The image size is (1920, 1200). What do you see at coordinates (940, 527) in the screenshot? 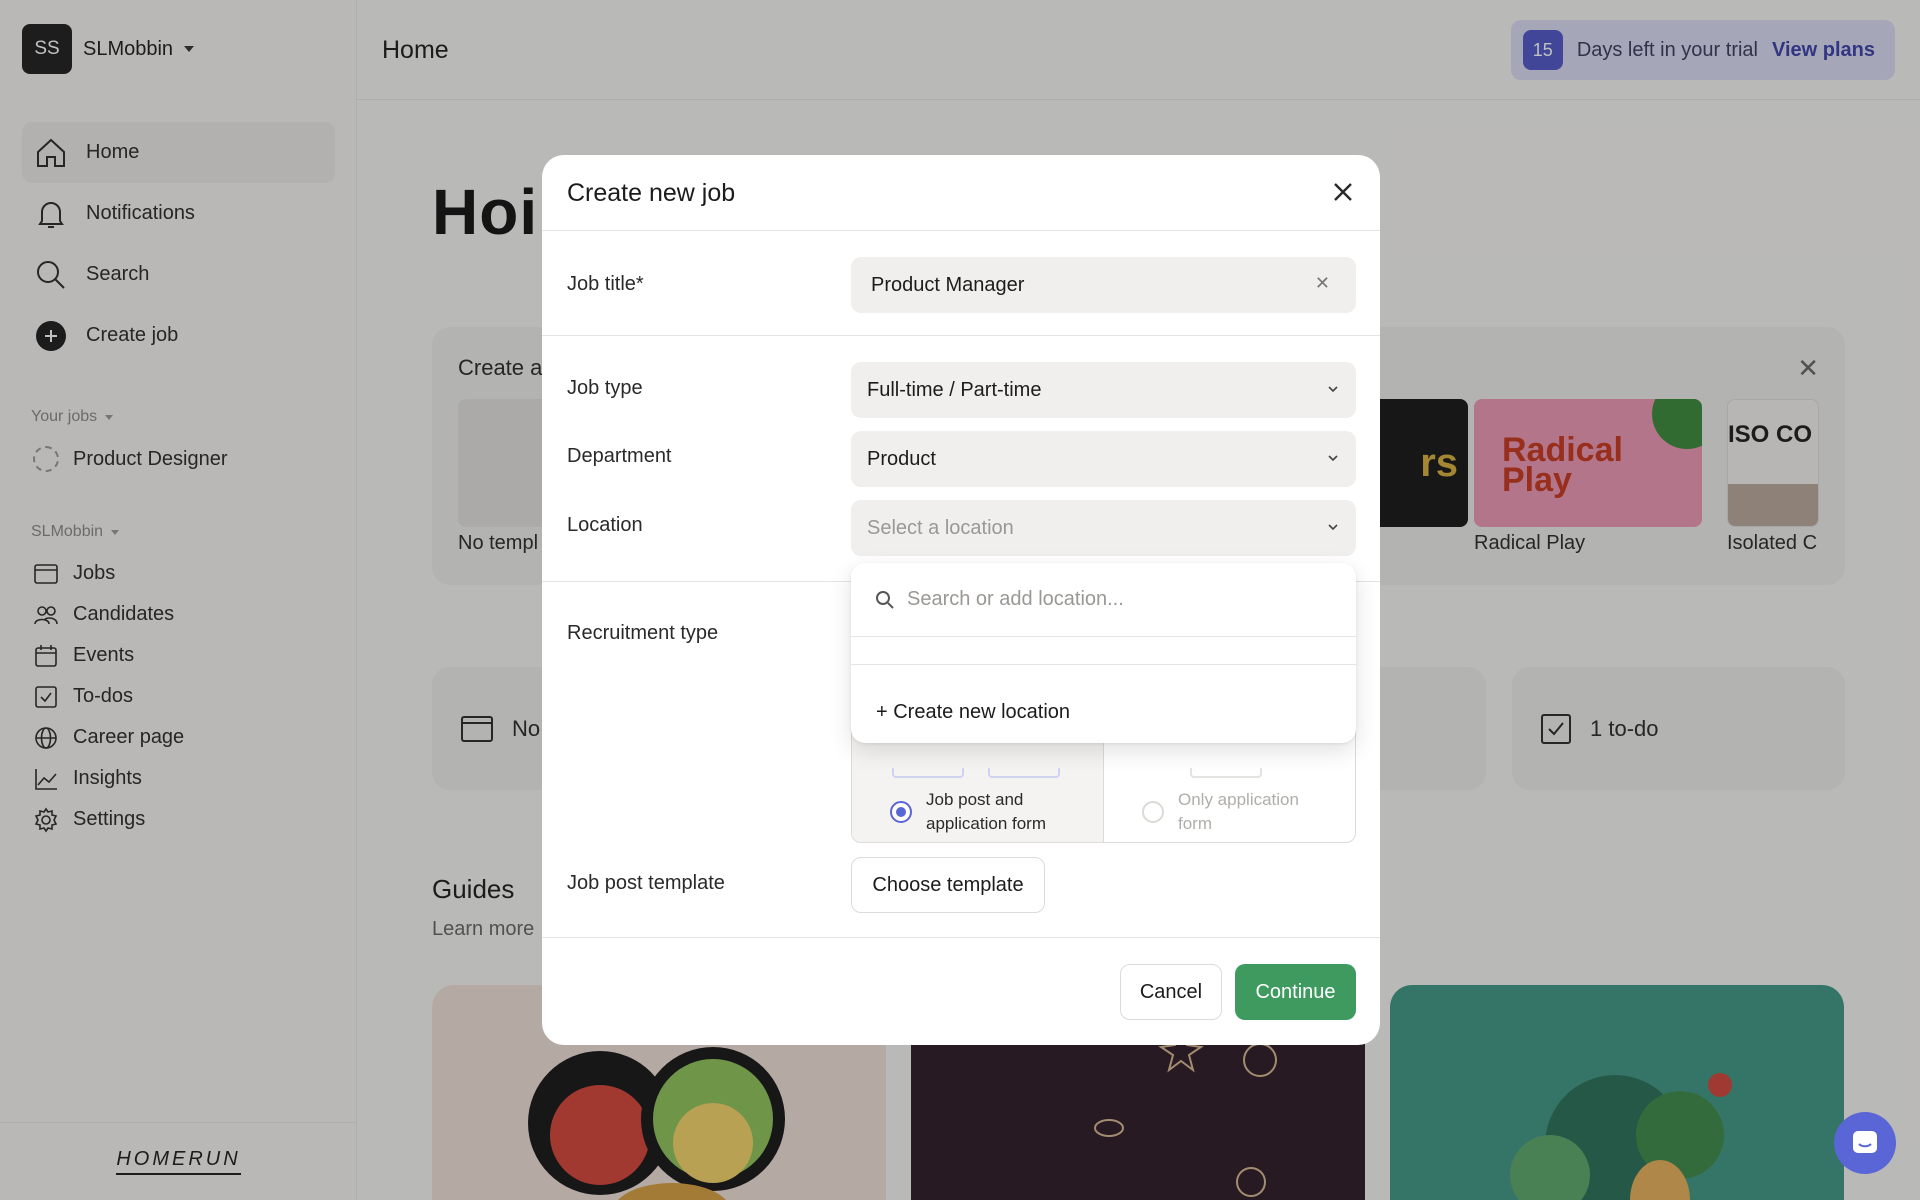
I see `location-placeholder: Select a location` at bounding box center [940, 527].